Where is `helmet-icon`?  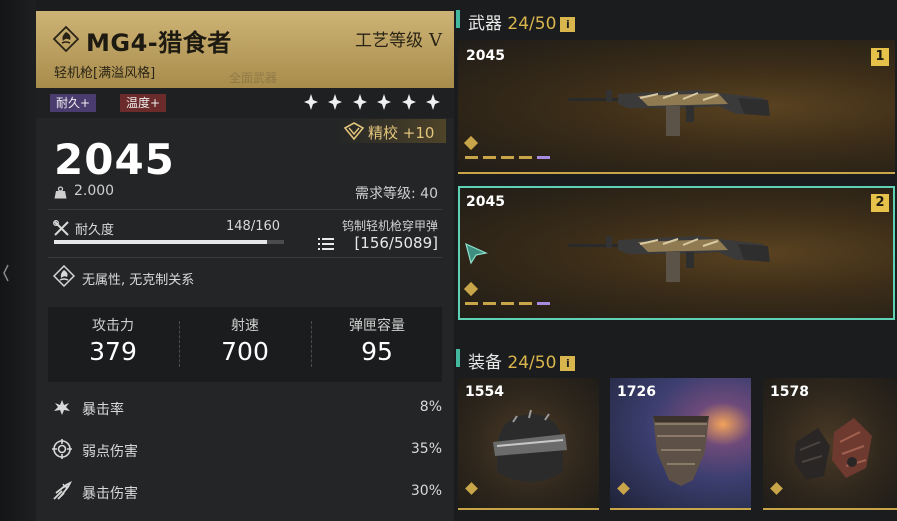 helmet-icon is located at coordinates (530, 445).